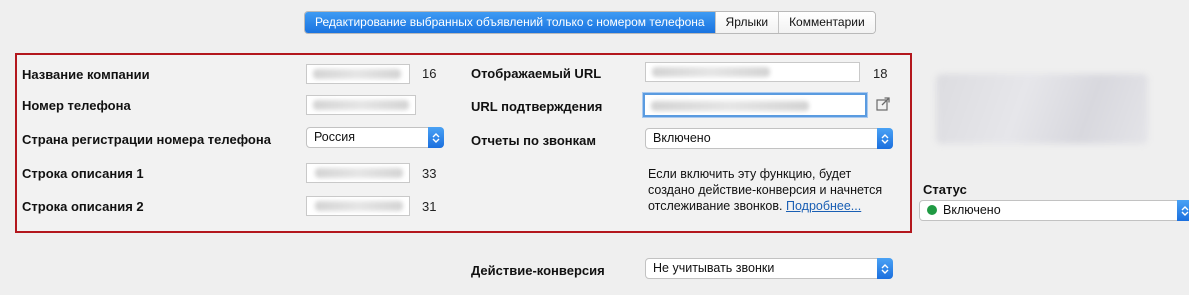 The image size is (1189, 295). I want to click on desc2-char-count: 31, so click(429, 206).